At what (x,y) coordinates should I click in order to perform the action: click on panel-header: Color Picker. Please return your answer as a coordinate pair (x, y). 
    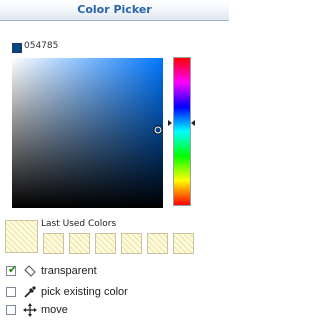
    Looking at the image, I should click on (114, 10).